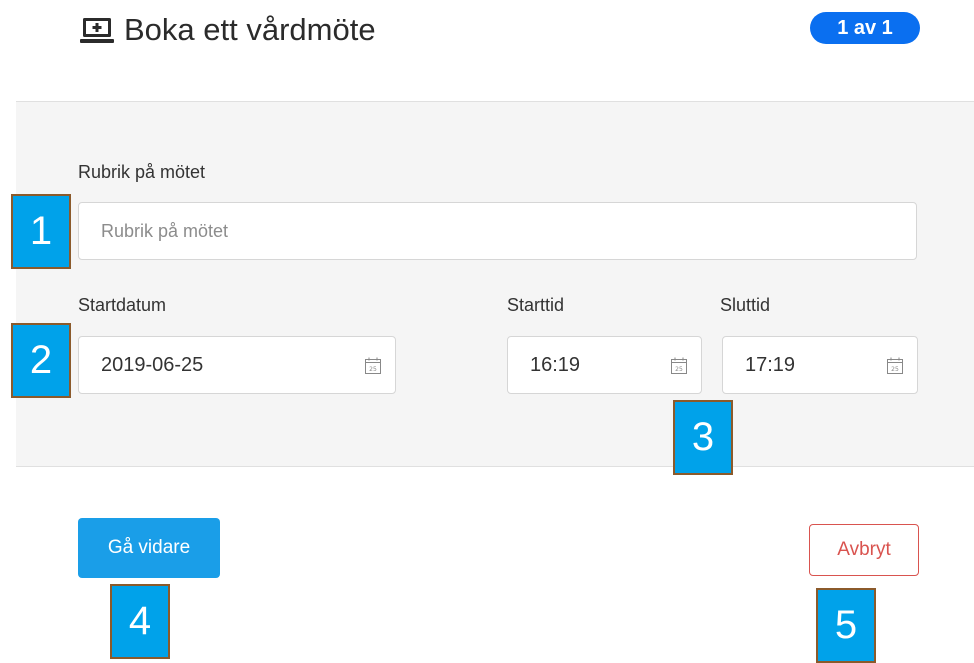 The image size is (974, 663). What do you see at coordinates (41, 360) in the screenshot?
I see `marker-2: 2` at bounding box center [41, 360].